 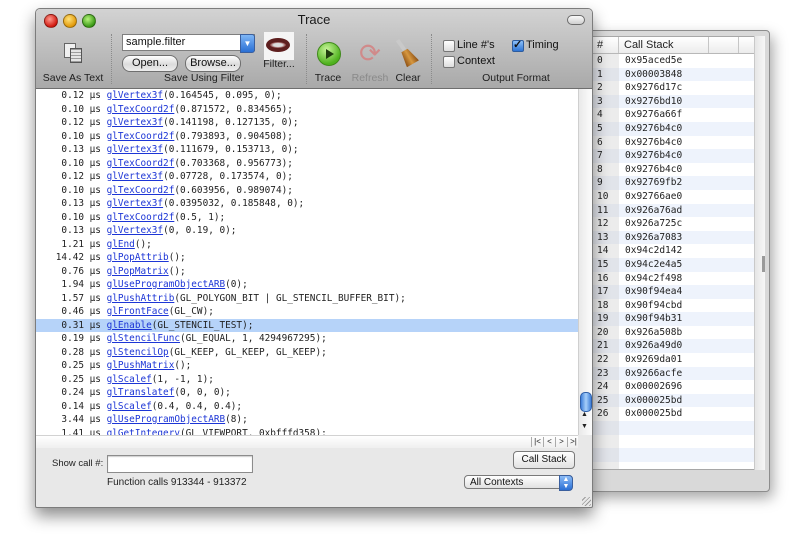 What do you see at coordinates (138, 257) in the screenshot?
I see `function-link: glPopAttrib` at bounding box center [138, 257].